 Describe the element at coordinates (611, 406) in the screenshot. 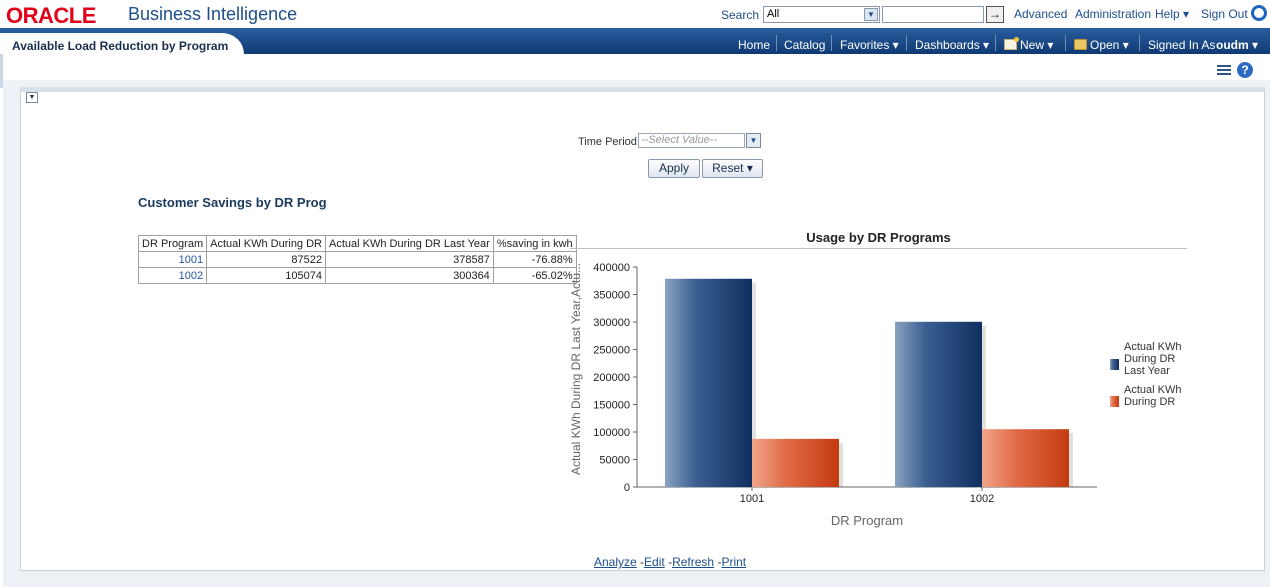

I see `y-tick-label: 150000` at that location.